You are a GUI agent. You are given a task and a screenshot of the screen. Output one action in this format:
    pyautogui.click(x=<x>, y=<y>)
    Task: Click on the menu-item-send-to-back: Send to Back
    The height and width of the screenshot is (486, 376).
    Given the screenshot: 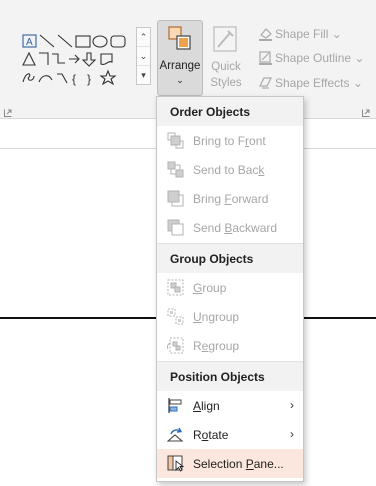 What is the action you would take?
    pyautogui.click(x=230, y=169)
    